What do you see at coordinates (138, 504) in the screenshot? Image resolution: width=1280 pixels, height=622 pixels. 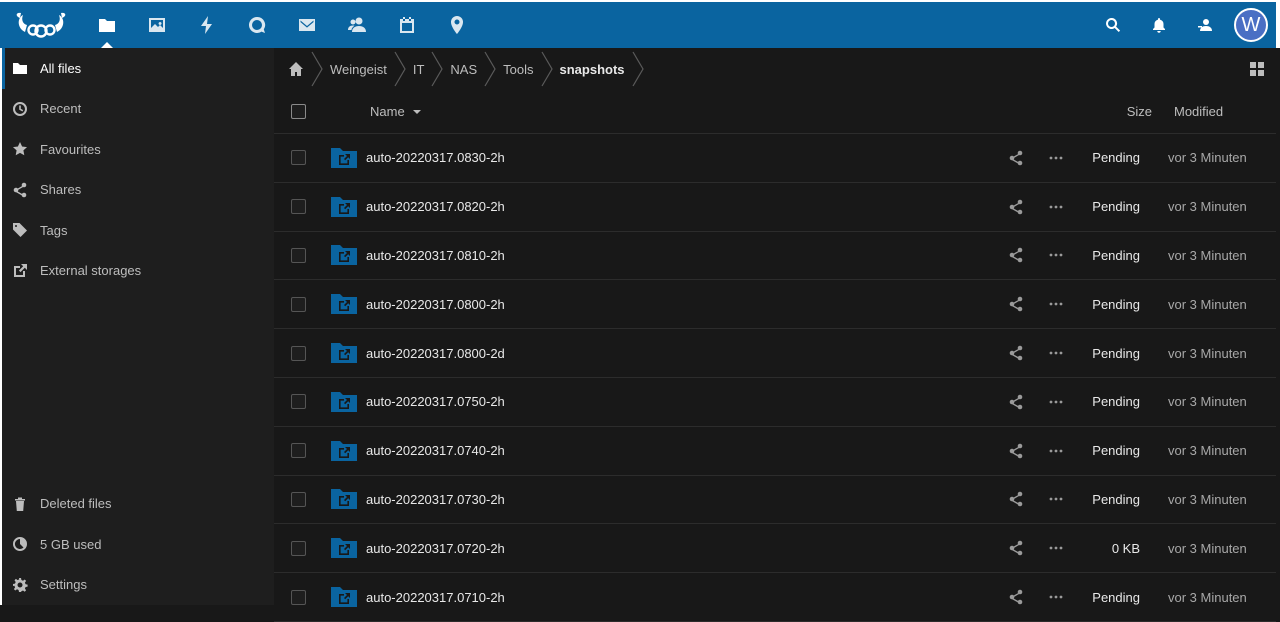 I see `sidebar-item-deleted-files: Deleted files` at bounding box center [138, 504].